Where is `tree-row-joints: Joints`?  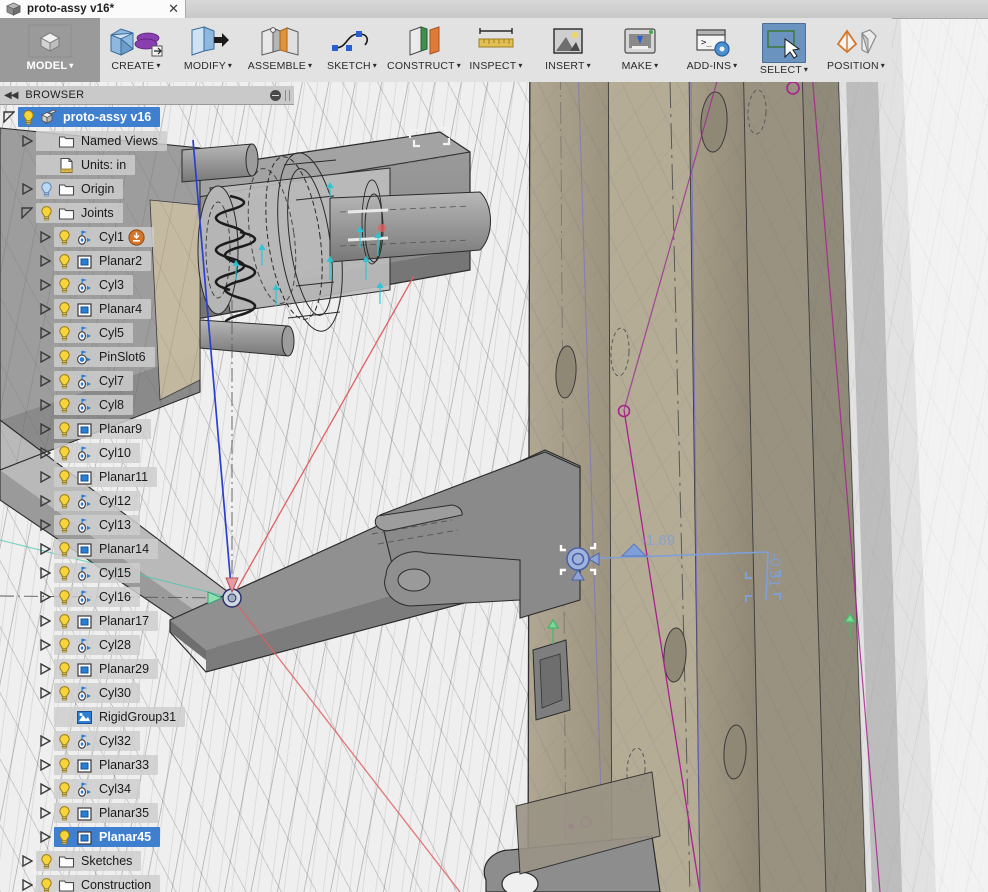 tree-row-joints: Joints is located at coordinates (147, 213).